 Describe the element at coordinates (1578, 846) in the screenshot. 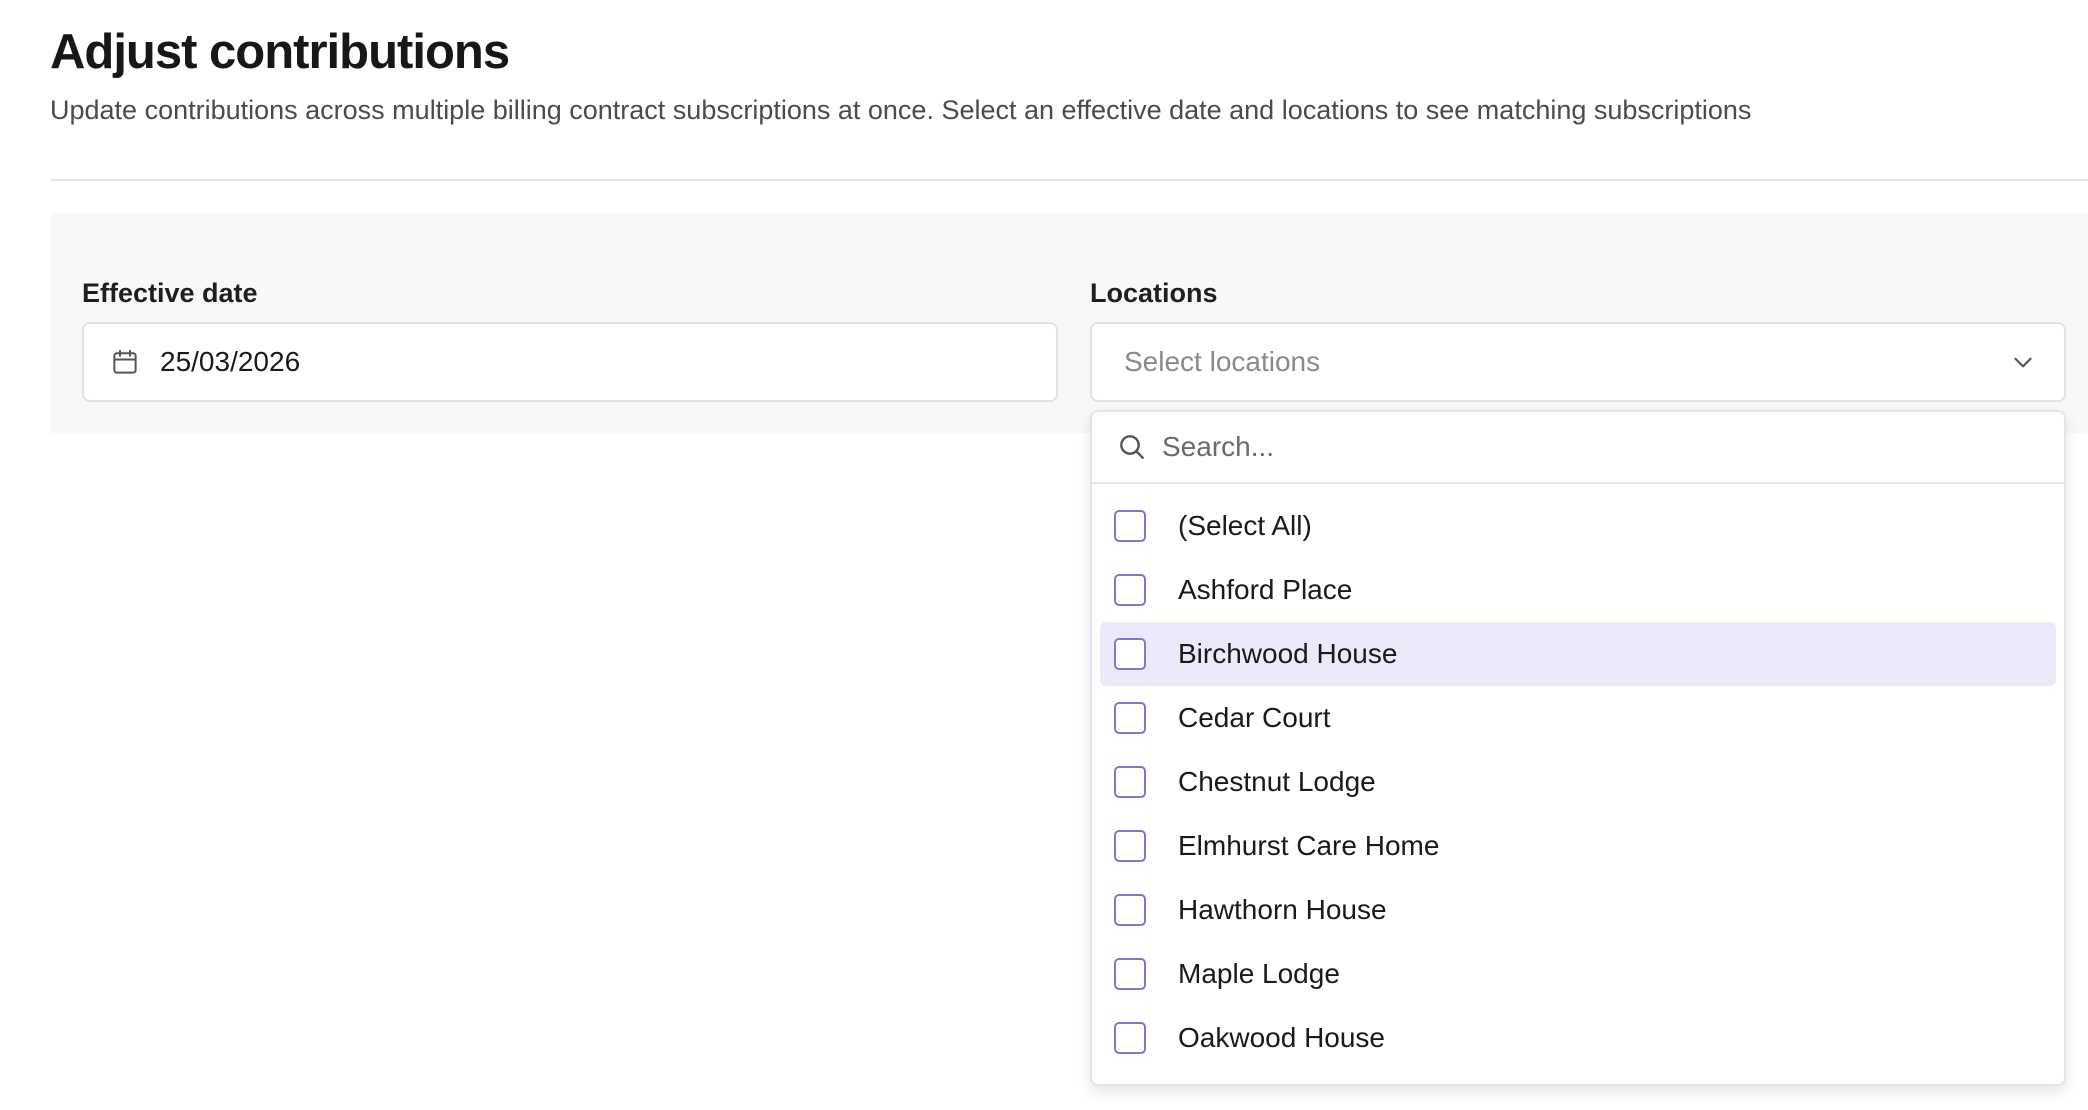

I see `option-elmhurst-care-home: Elmhurst Care Home` at that location.